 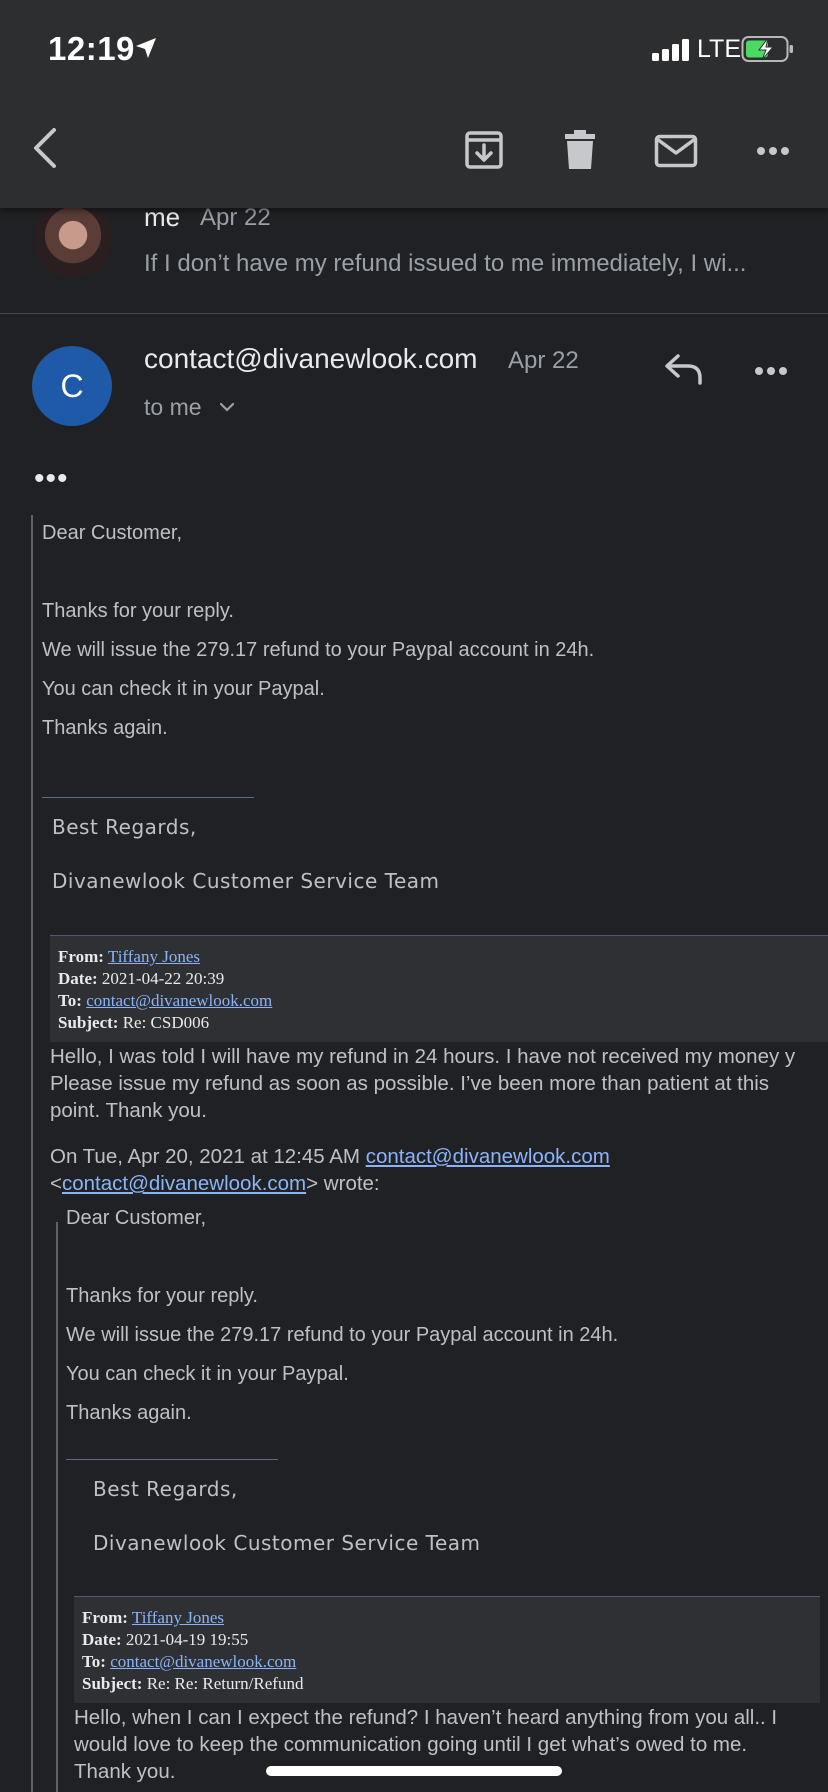 What do you see at coordinates (414, 313) in the screenshot?
I see `message-divider` at bounding box center [414, 313].